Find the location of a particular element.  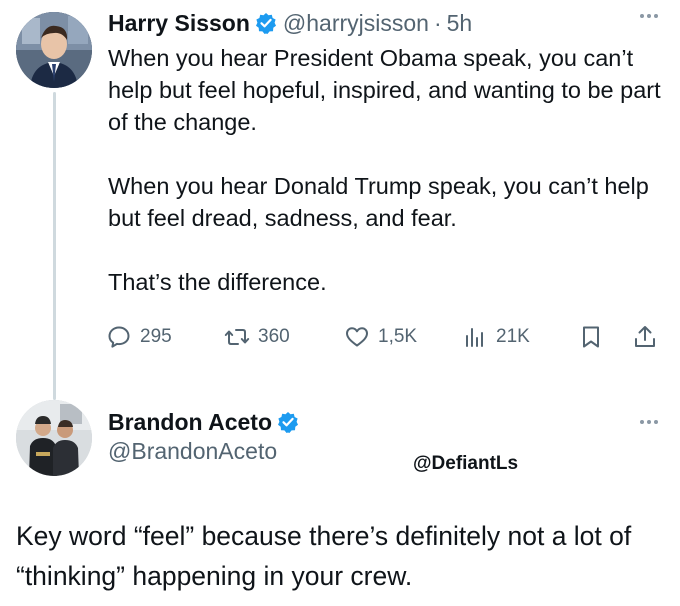

author-name: Harry Sisson is located at coordinates (179, 23).